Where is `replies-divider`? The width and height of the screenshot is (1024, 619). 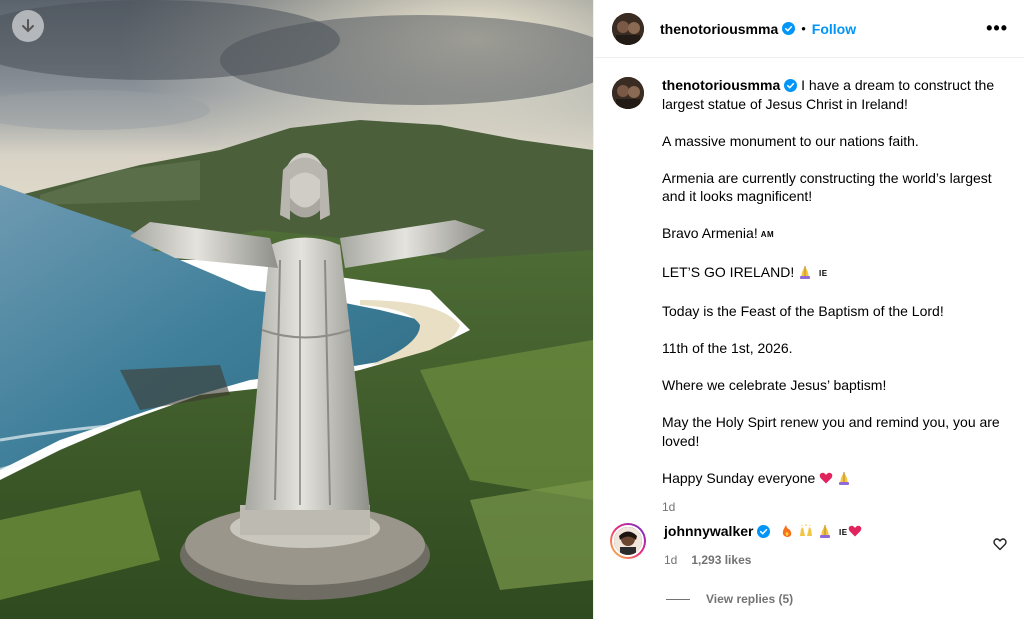 replies-divider is located at coordinates (678, 599).